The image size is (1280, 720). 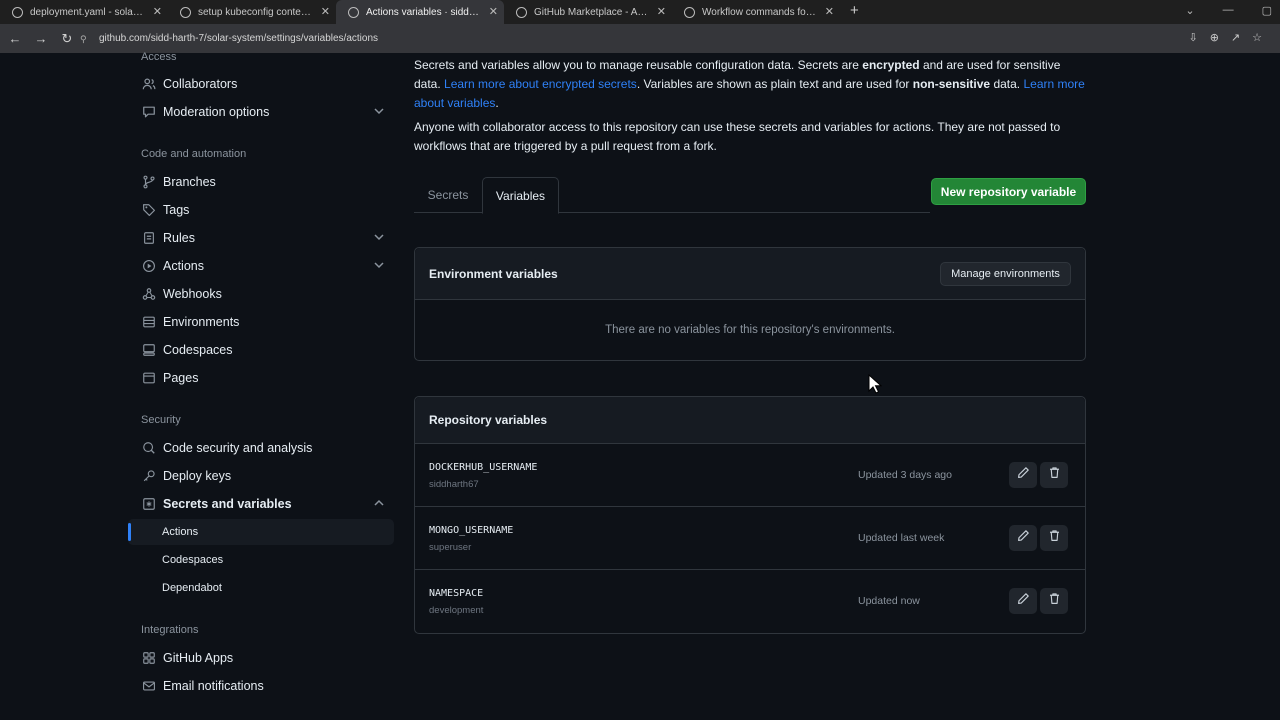 What do you see at coordinates (1008, 191) in the screenshot?
I see `new-repository-variable-button: New repository variable` at bounding box center [1008, 191].